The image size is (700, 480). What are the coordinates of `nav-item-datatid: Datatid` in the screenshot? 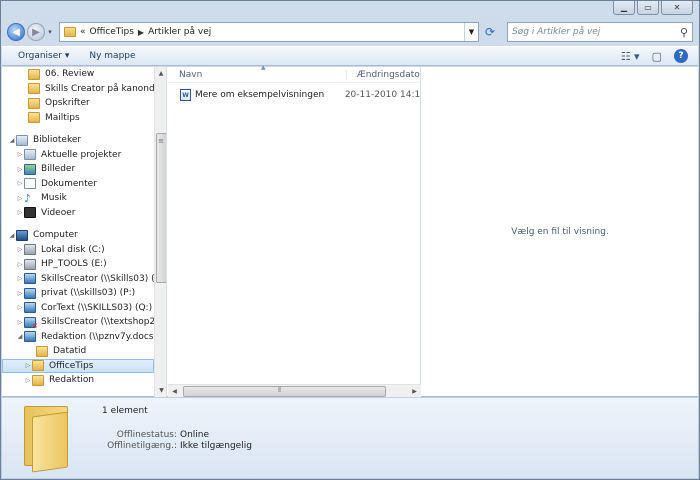 It's located at (78, 351).